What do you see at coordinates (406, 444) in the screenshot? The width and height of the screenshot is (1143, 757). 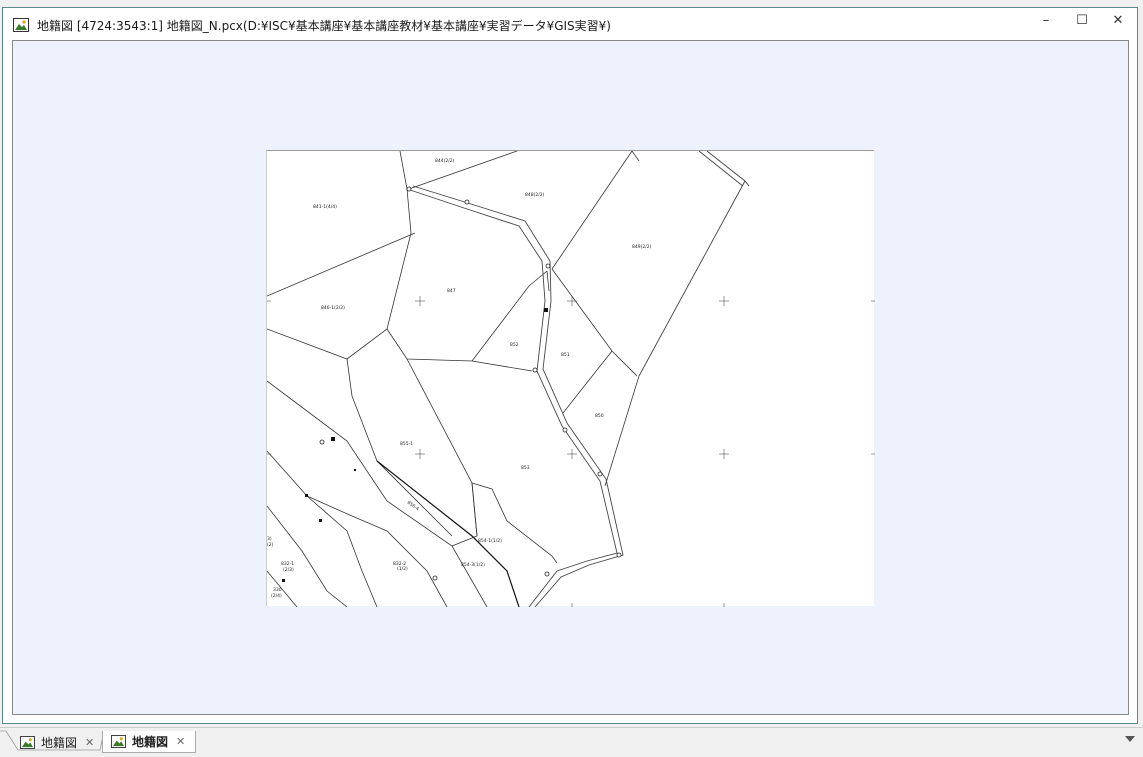 I see `parcel-label-855: 855-1` at bounding box center [406, 444].